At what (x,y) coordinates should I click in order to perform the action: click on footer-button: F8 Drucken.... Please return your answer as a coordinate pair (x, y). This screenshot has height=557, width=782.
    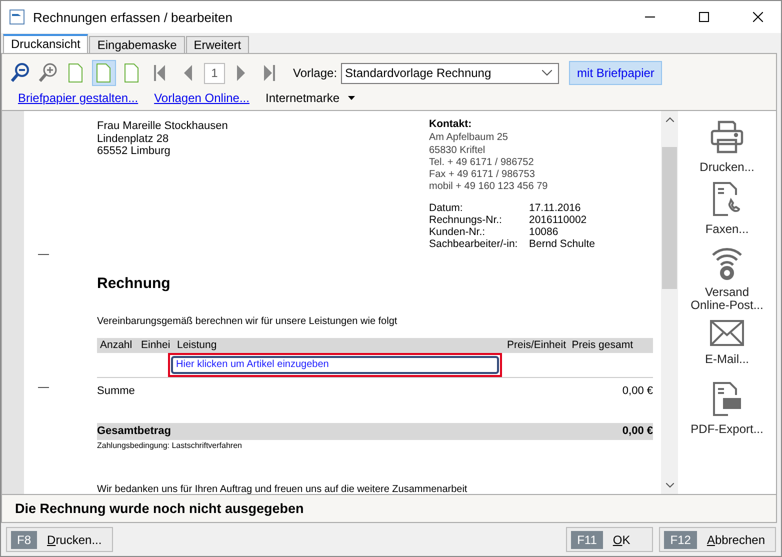
    Looking at the image, I should click on (59, 539).